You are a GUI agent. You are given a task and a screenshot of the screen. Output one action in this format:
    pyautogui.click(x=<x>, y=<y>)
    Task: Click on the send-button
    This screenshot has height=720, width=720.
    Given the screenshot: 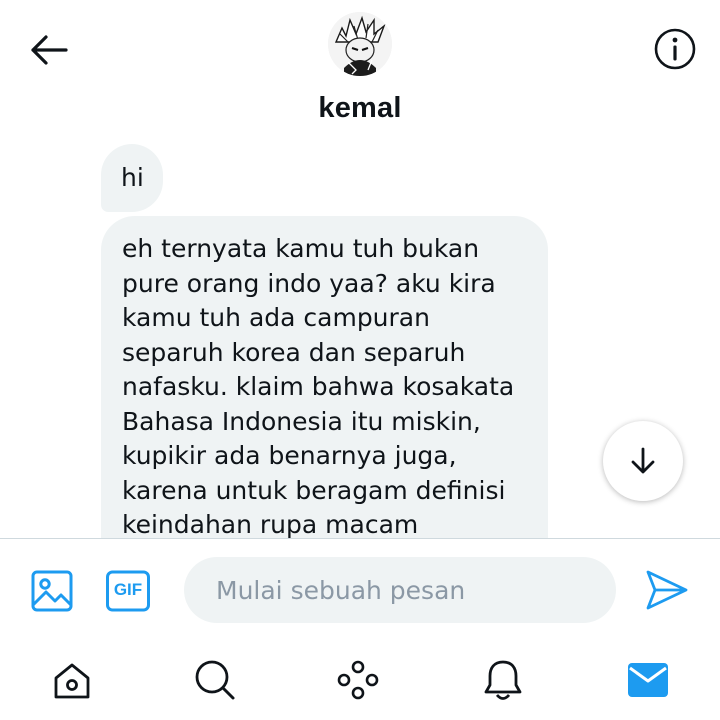 What is the action you would take?
    pyautogui.click(x=667, y=590)
    